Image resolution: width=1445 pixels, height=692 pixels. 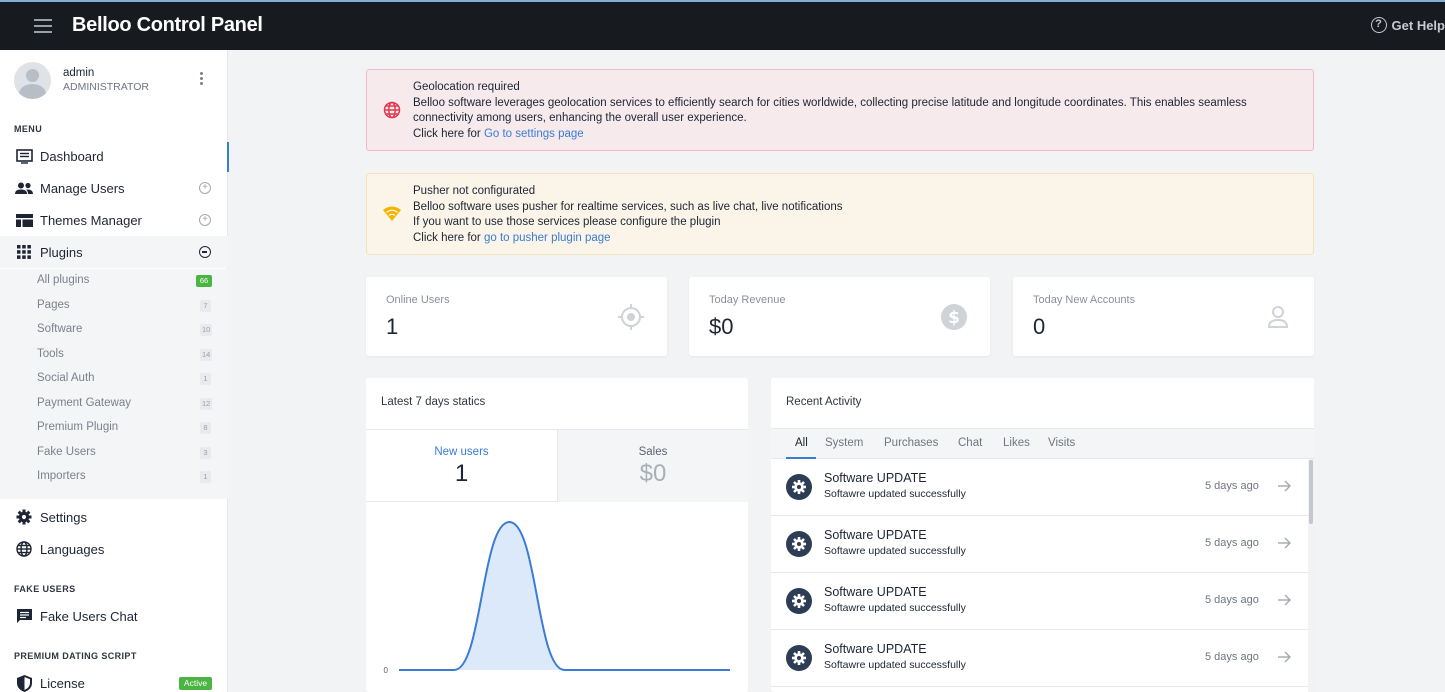 I want to click on tab-all: All, so click(x=801, y=443).